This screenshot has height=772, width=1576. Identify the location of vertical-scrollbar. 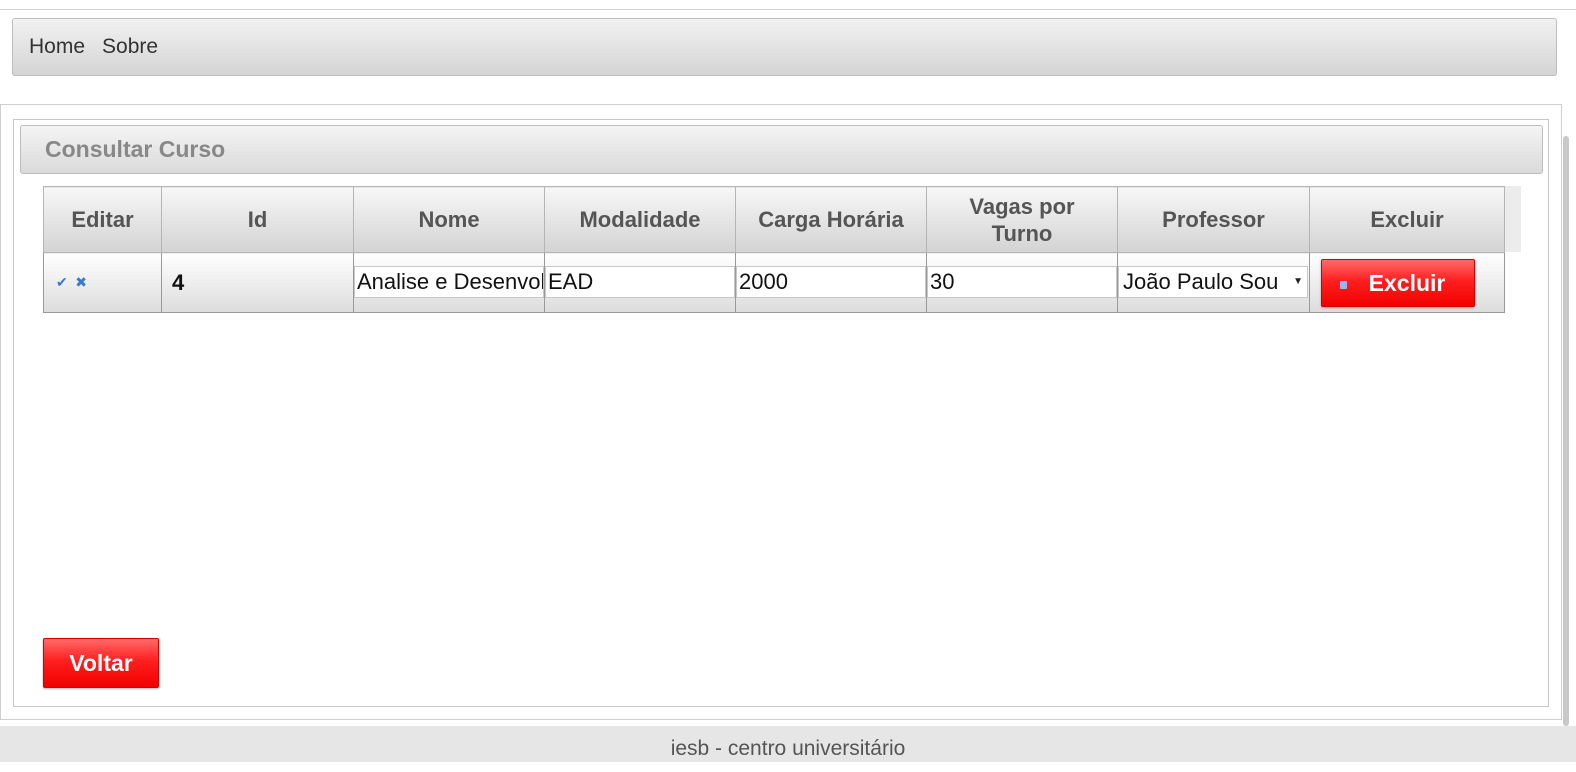
(1566, 431).